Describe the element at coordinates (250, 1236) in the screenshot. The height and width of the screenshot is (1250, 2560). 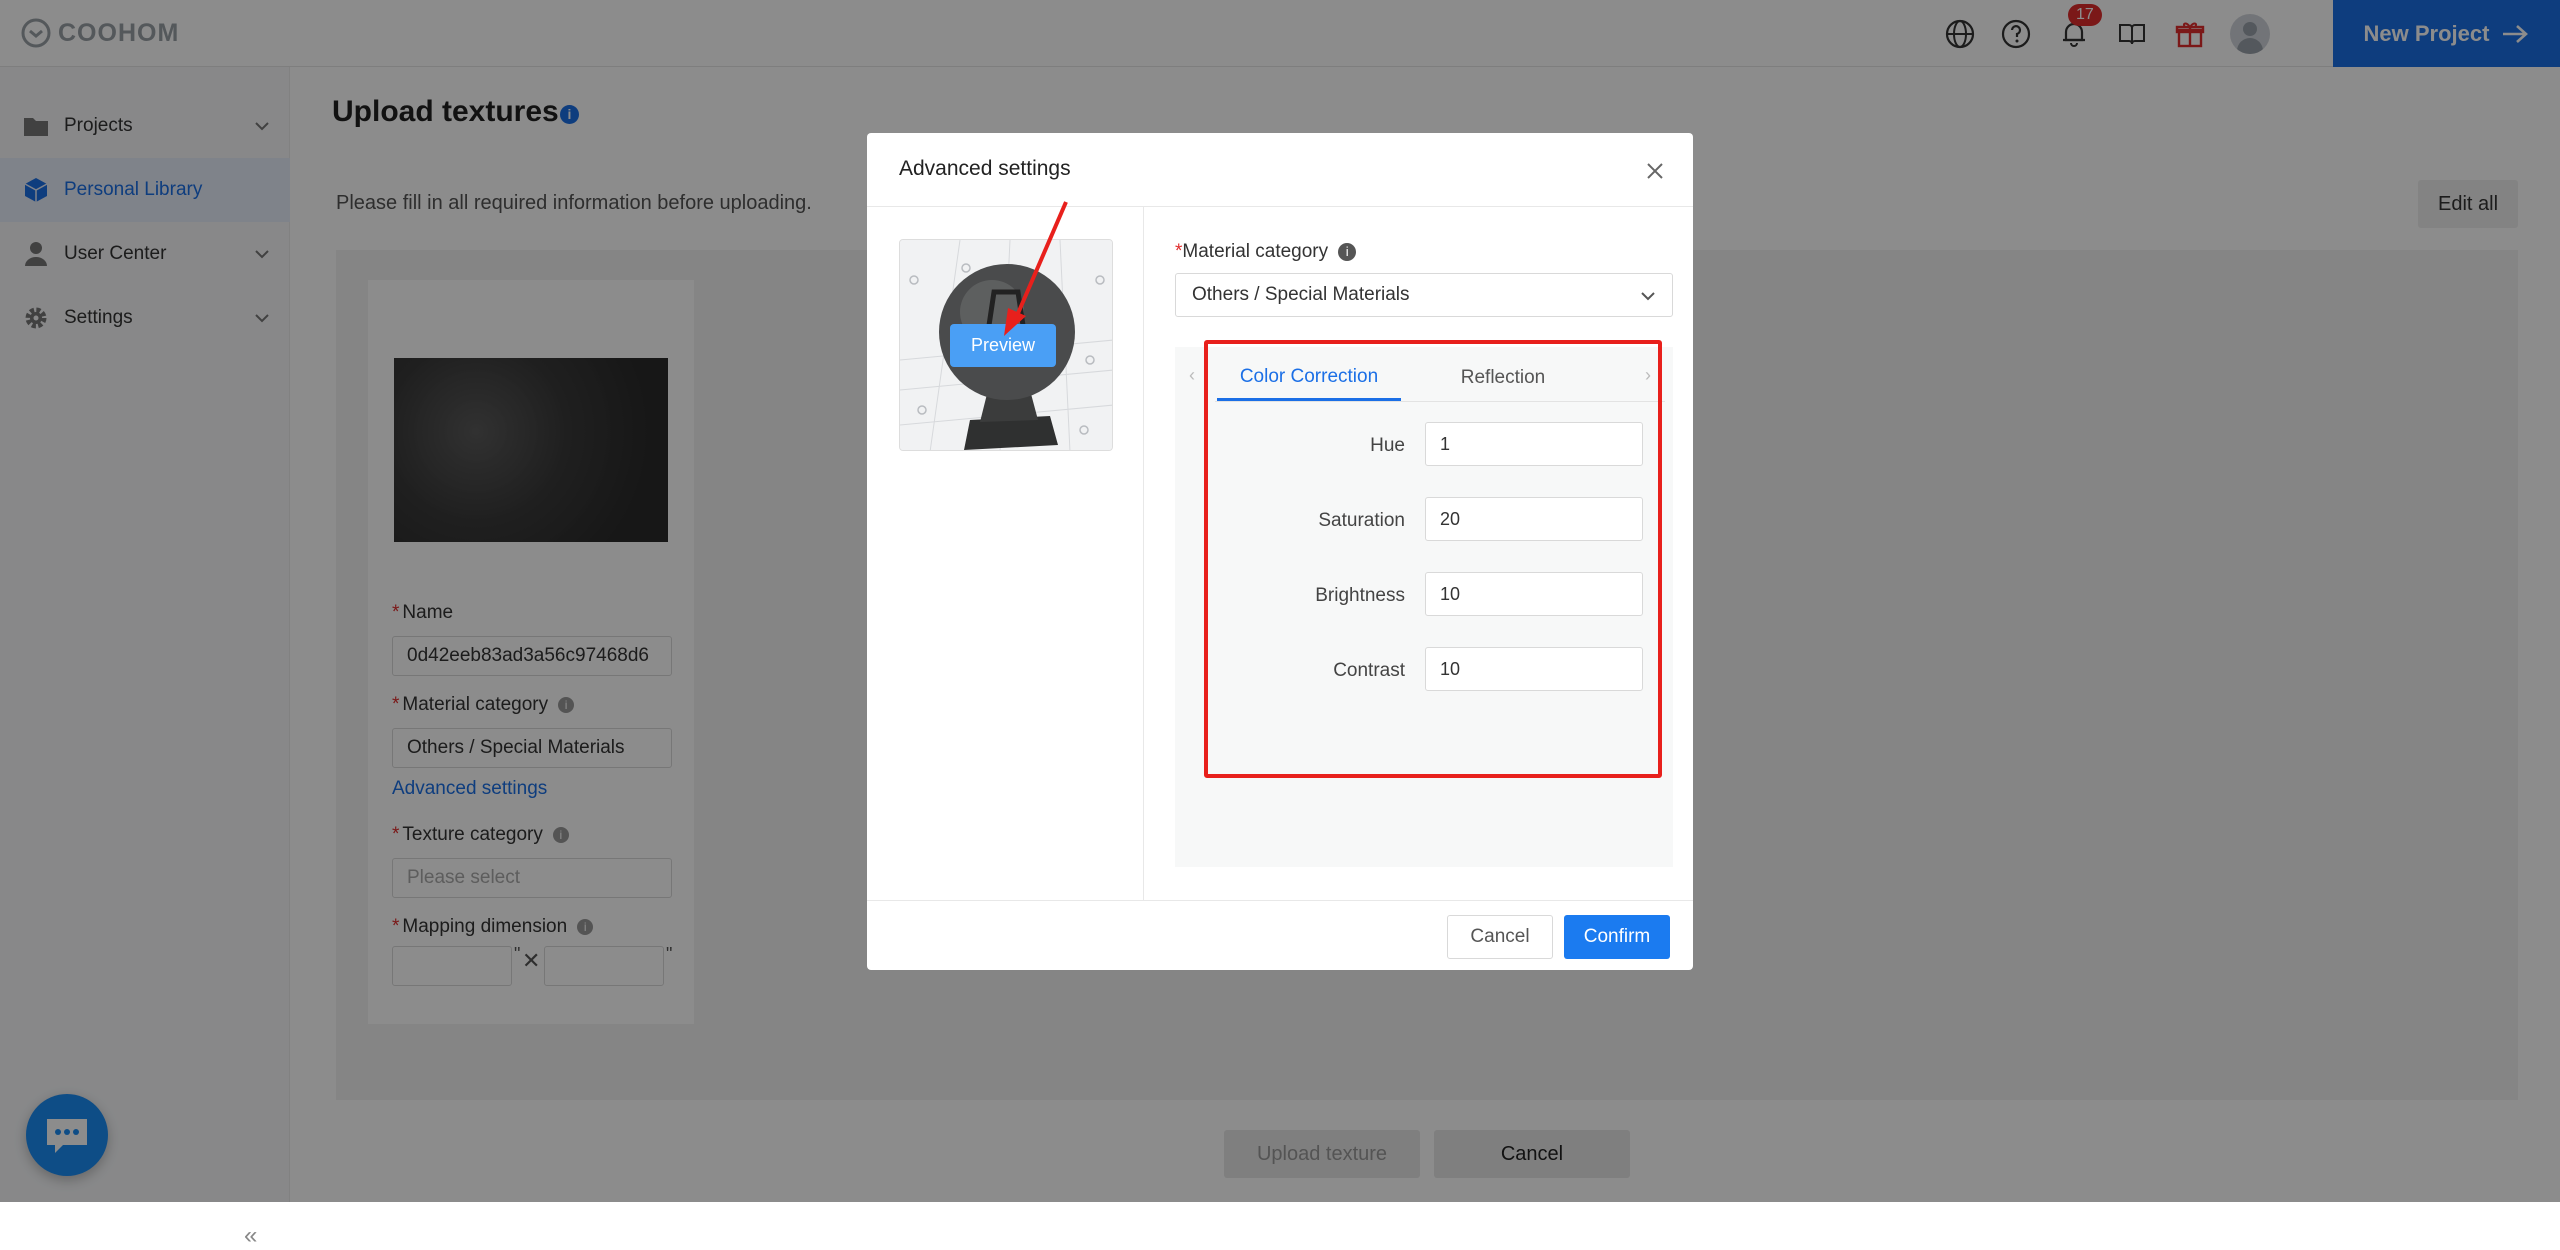
I see `collapse-sidebar-icon: «` at that location.